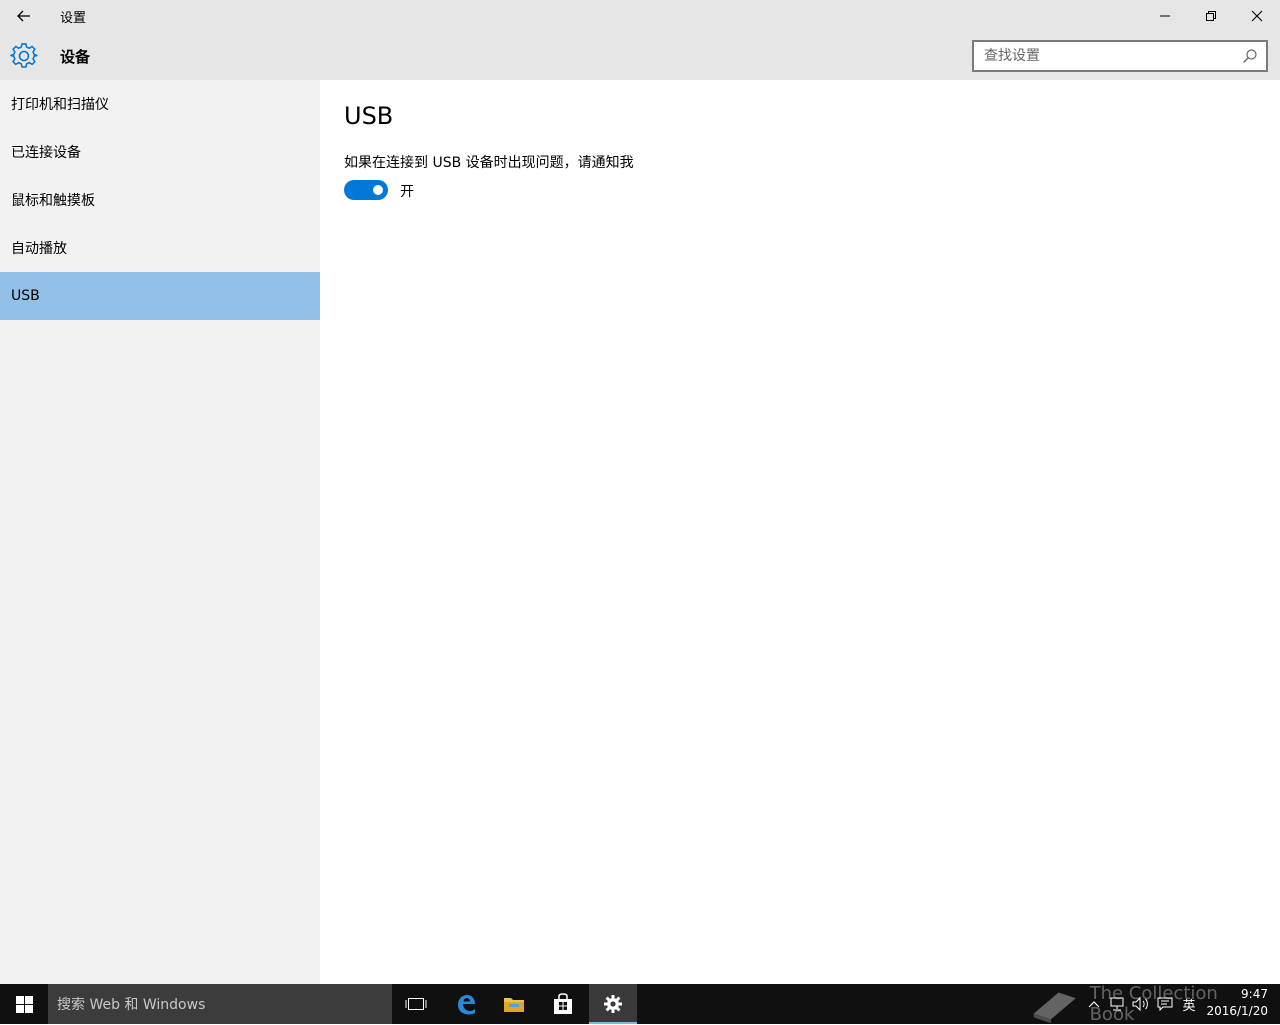 This screenshot has width=1280, height=1025. I want to click on restore-button, so click(1211, 16).